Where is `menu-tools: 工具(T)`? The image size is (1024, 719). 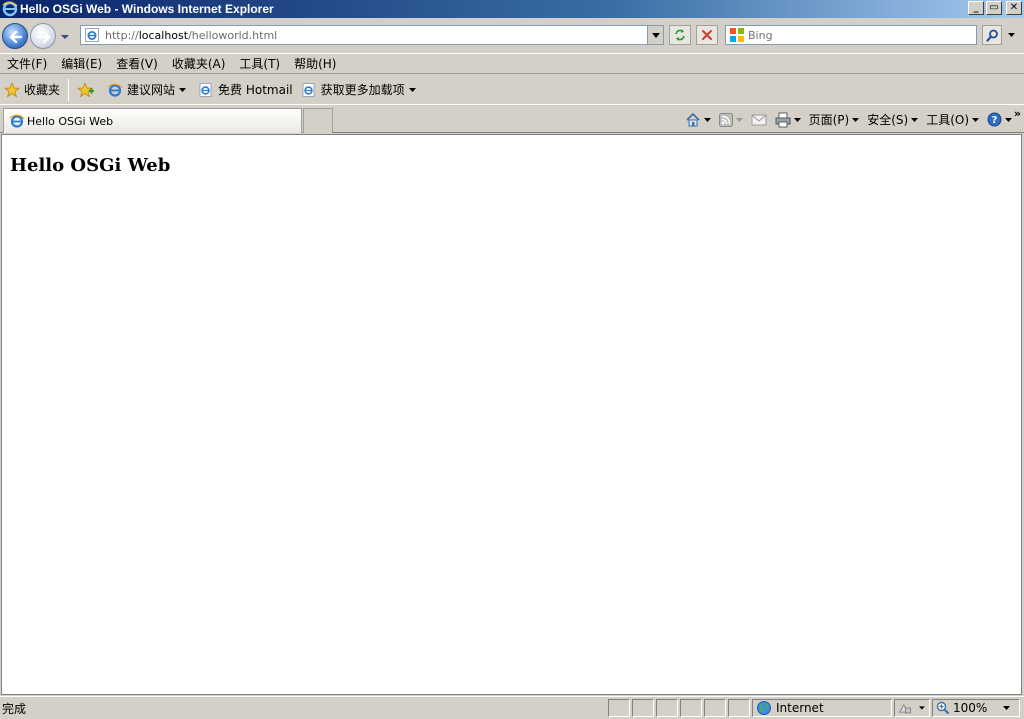 menu-tools: 工具(T) is located at coordinates (259, 64).